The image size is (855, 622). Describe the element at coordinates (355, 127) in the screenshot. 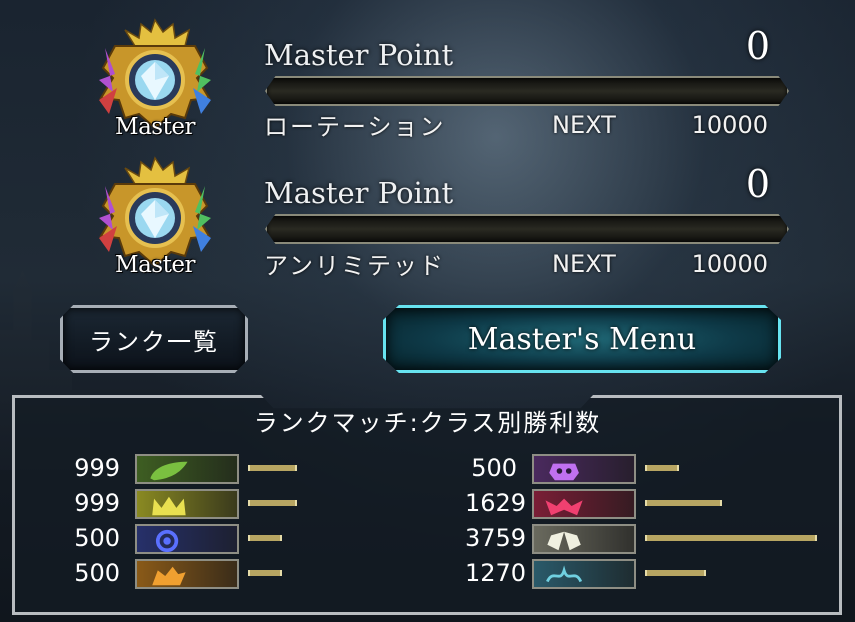

I see `rank-mode-label: ローテーション` at that location.